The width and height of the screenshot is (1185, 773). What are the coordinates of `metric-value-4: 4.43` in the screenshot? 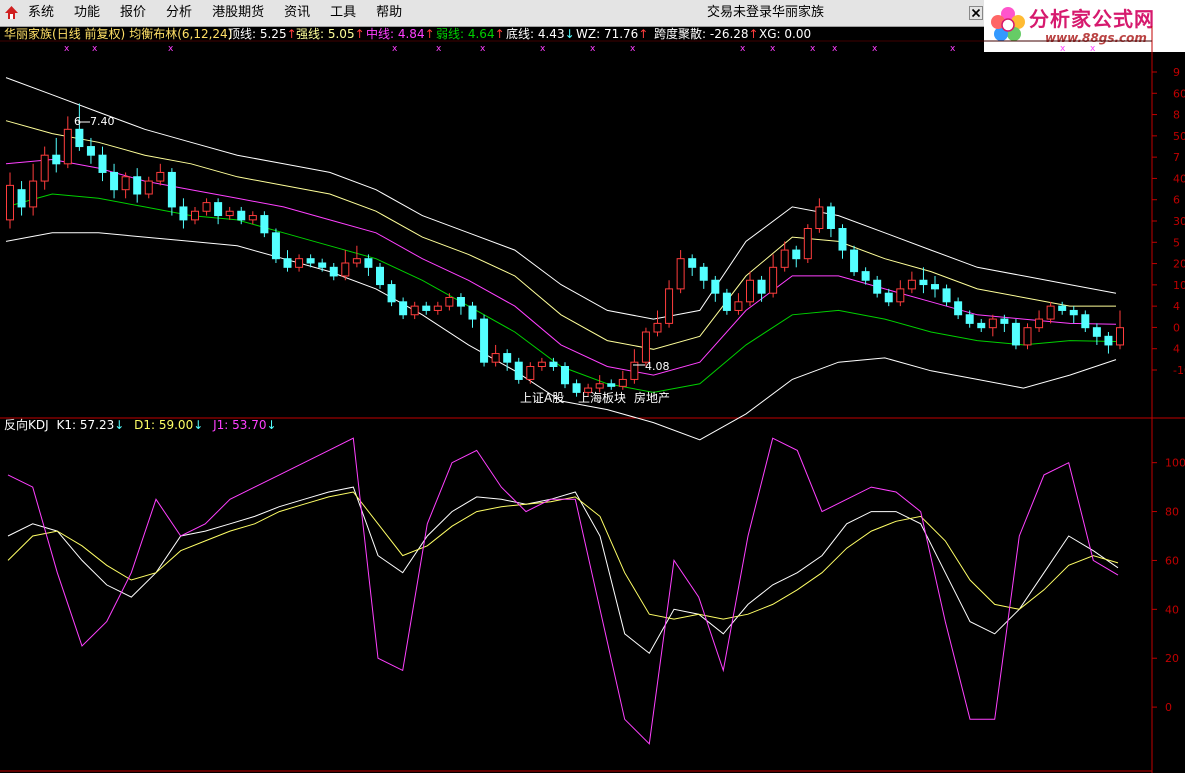 It's located at (551, 34).